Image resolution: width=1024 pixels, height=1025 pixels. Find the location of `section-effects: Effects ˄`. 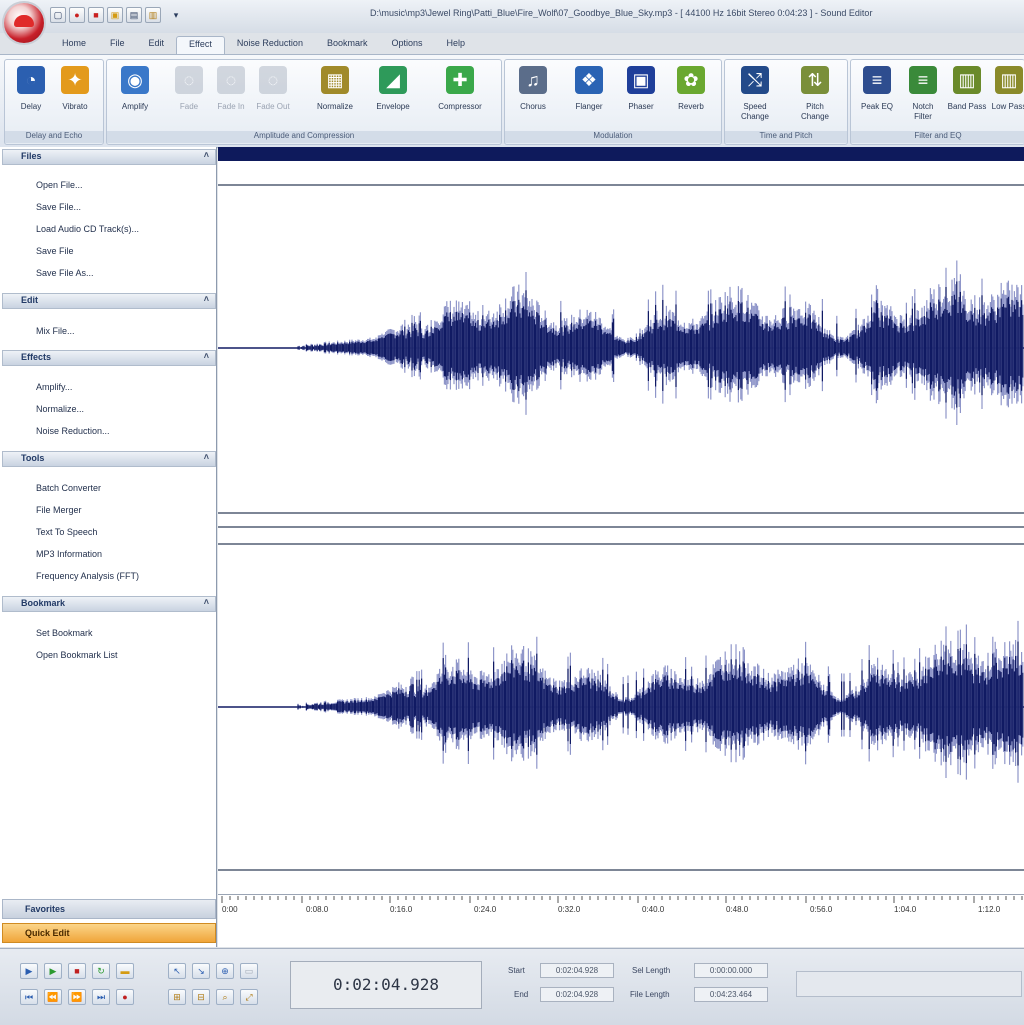

section-effects: Effects ˄ is located at coordinates (109, 358).